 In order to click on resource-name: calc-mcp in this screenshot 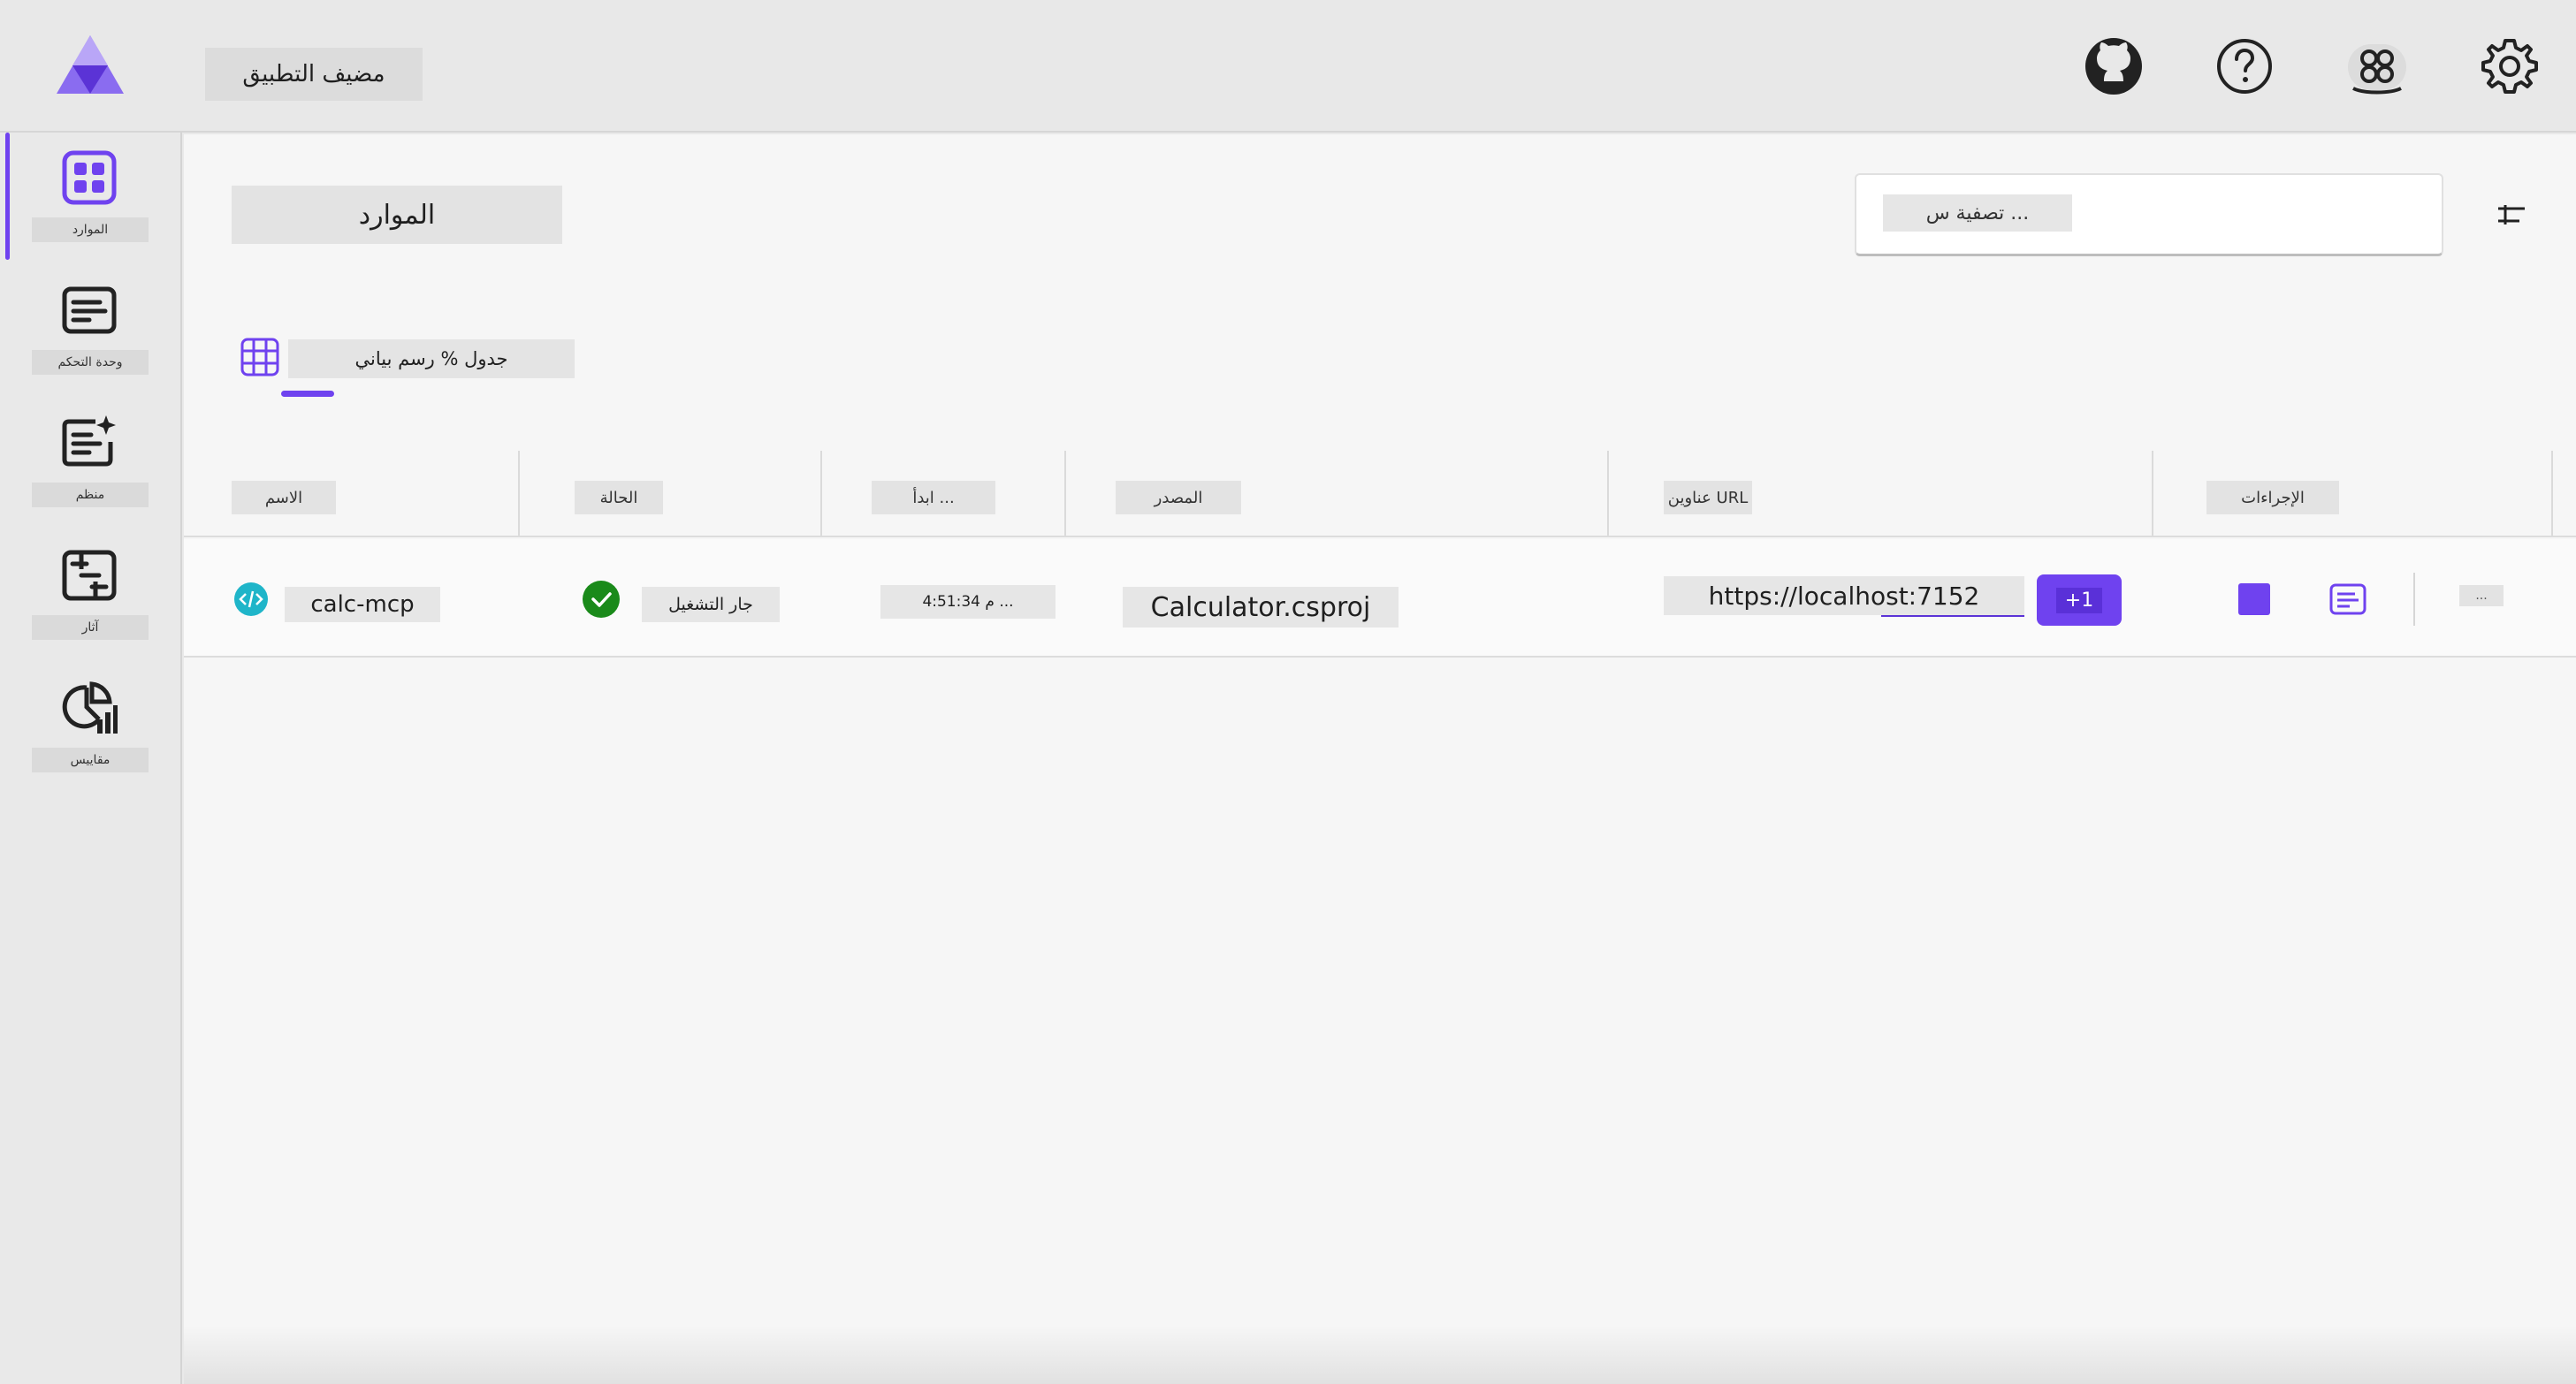, I will do `click(362, 604)`.